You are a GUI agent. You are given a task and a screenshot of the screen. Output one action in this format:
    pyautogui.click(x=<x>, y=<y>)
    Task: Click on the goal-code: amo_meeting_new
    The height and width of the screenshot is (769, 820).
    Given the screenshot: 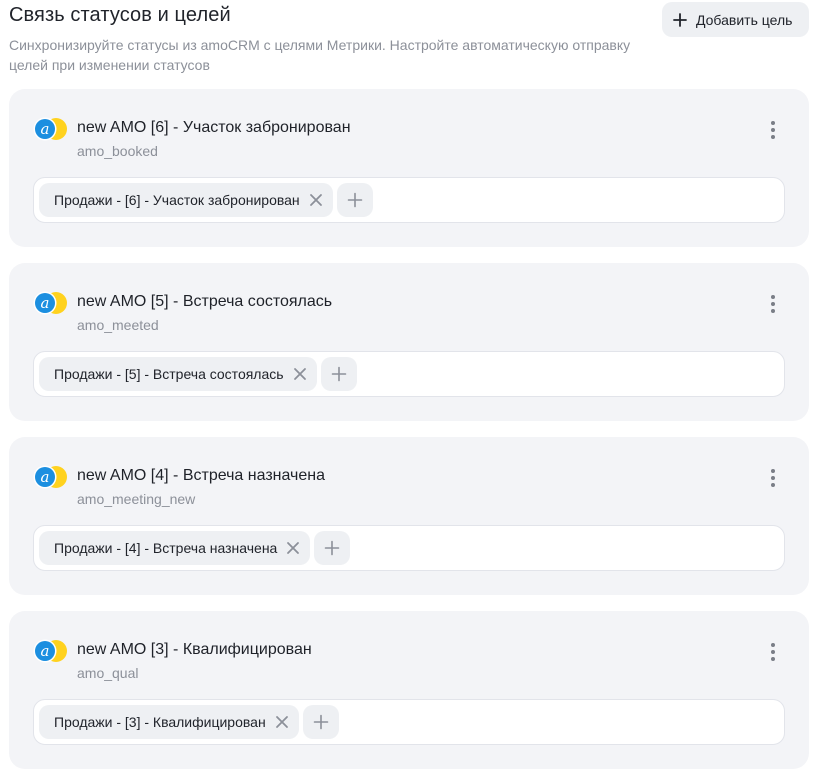 What is the action you would take?
    pyautogui.click(x=136, y=499)
    